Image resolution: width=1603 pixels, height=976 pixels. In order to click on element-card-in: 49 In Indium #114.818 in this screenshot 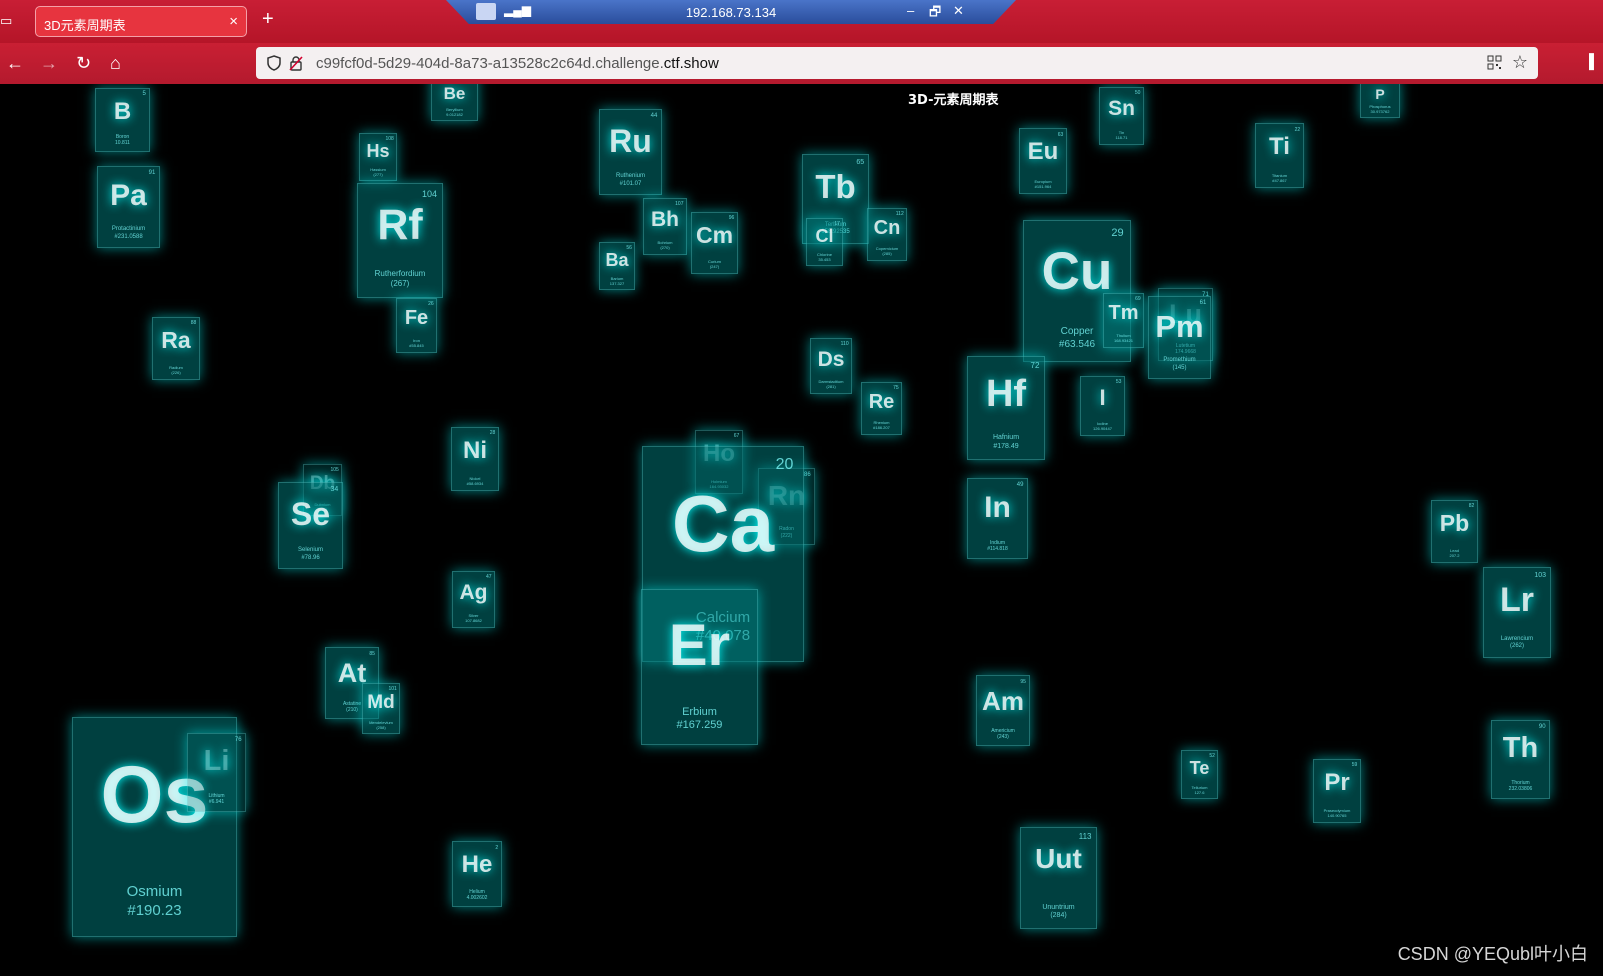, I will do `click(997, 518)`.